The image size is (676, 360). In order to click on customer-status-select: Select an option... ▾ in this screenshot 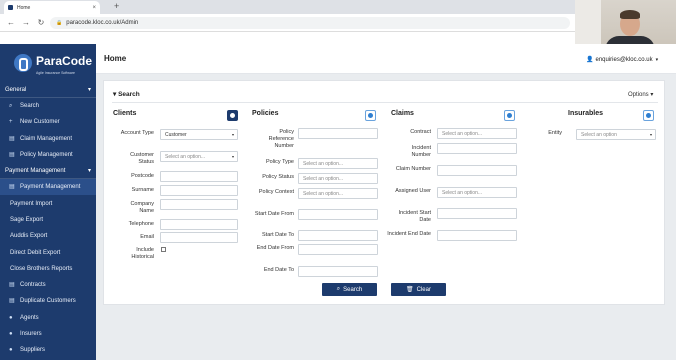, I will do `click(199, 156)`.